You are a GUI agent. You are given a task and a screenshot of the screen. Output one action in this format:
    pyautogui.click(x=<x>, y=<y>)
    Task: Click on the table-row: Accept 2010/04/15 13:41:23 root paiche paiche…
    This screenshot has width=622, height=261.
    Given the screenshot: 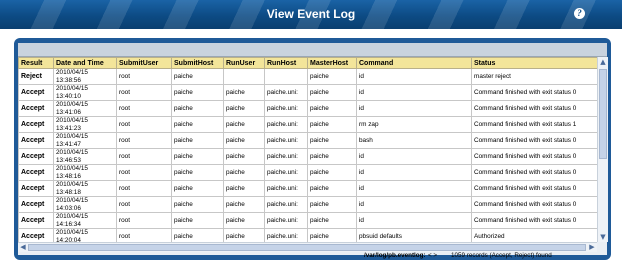 What is the action you would take?
    pyautogui.click(x=307, y=124)
    